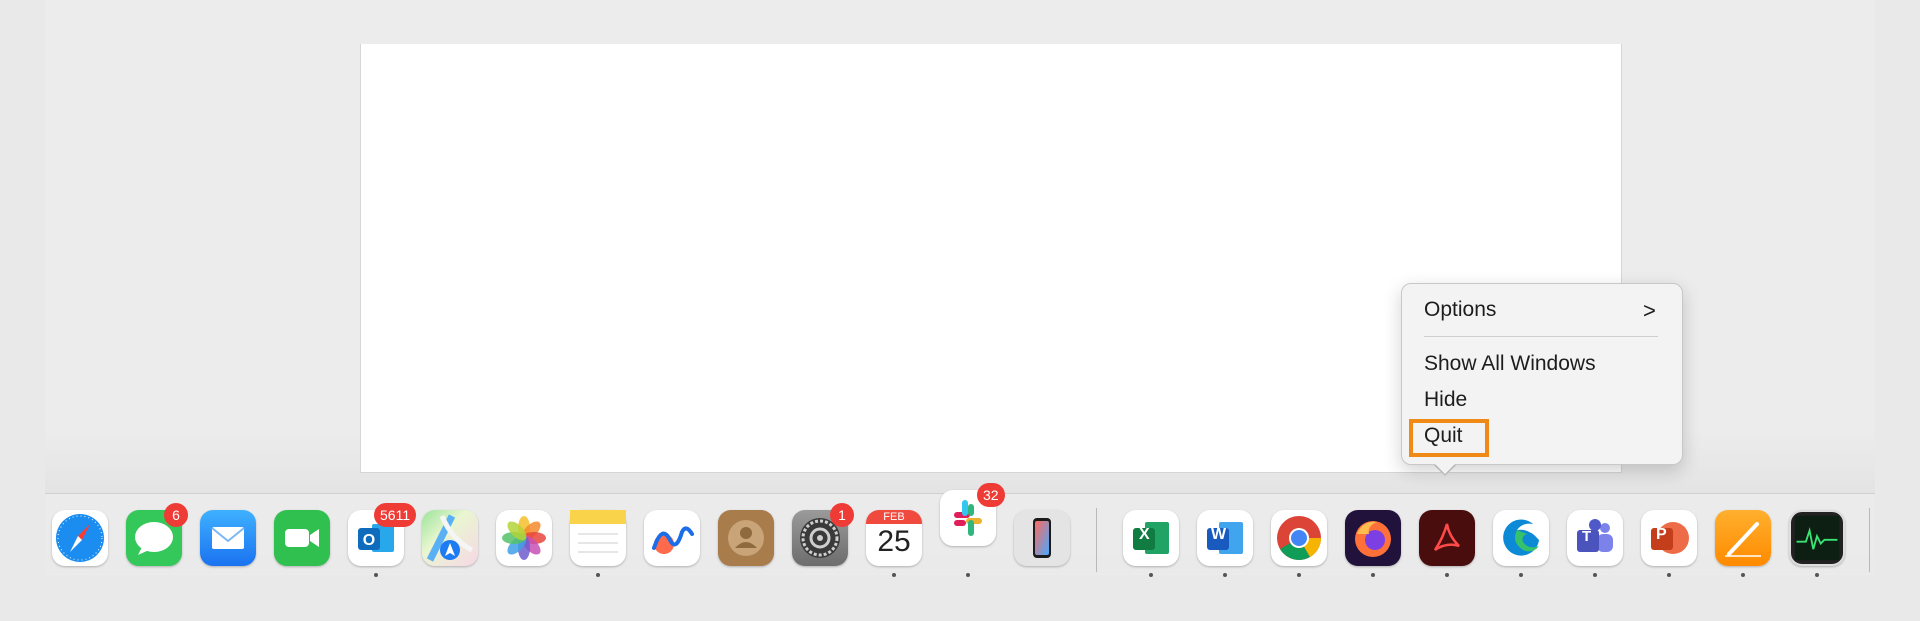  I want to click on acrobat-icon, so click(1446, 537).